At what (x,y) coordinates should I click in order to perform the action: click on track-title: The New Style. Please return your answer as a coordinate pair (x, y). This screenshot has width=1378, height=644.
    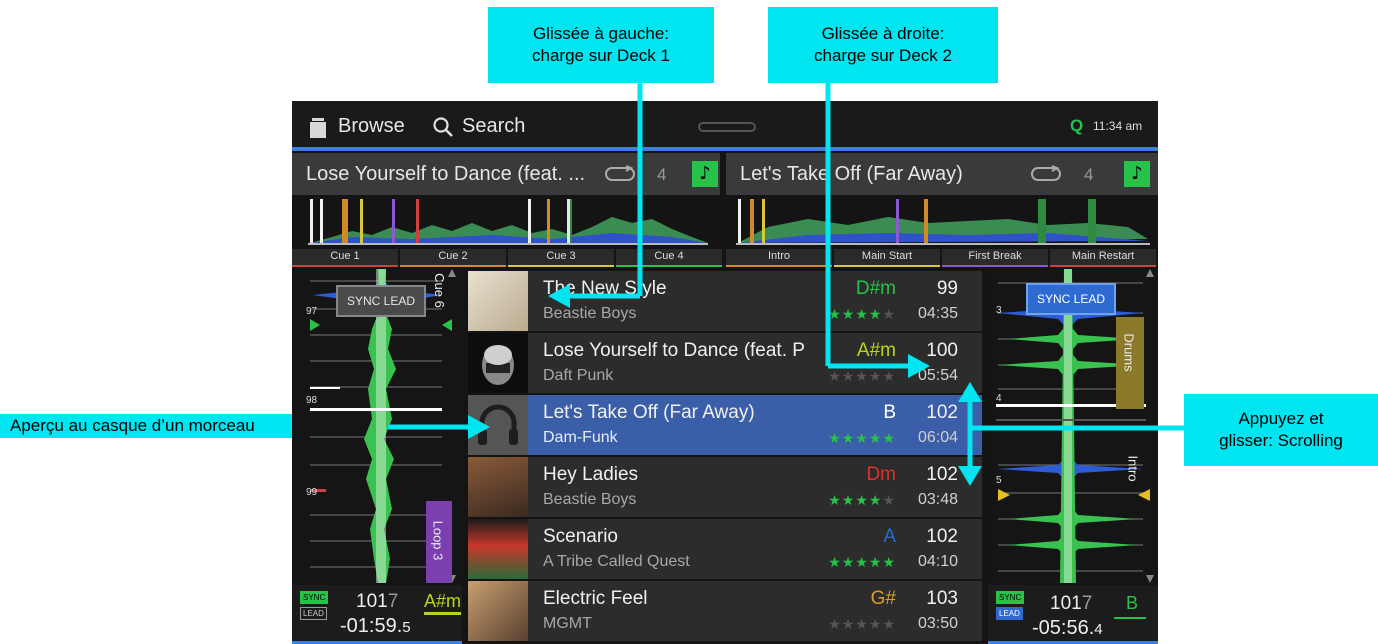
    Looking at the image, I should click on (605, 288).